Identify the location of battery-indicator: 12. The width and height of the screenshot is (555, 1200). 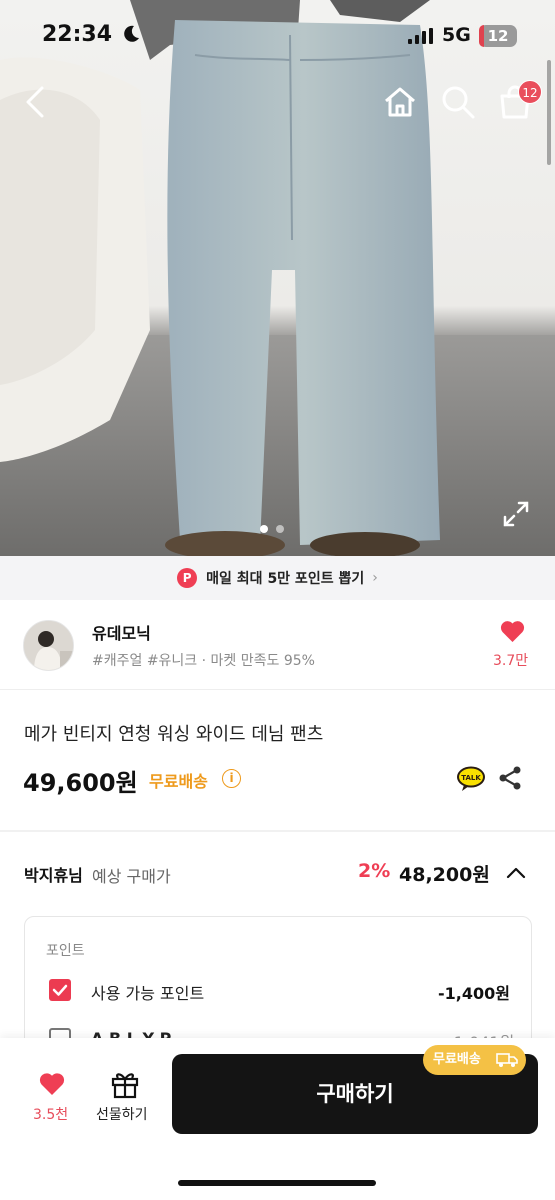
(498, 36).